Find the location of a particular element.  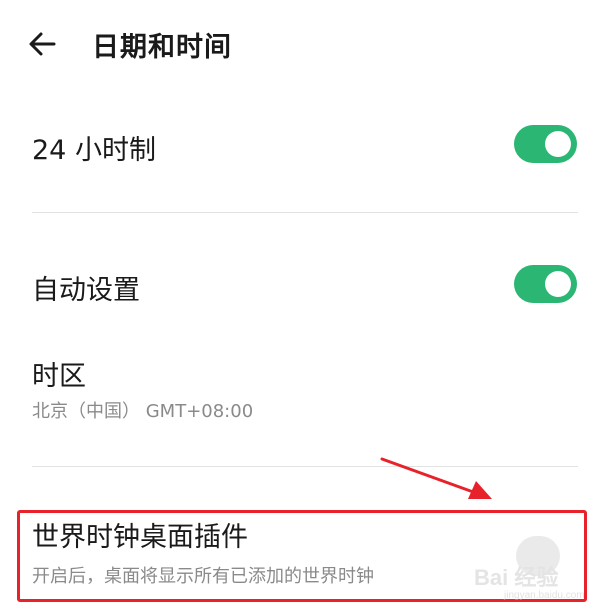

toggle-auto-set is located at coordinates (545, 284).